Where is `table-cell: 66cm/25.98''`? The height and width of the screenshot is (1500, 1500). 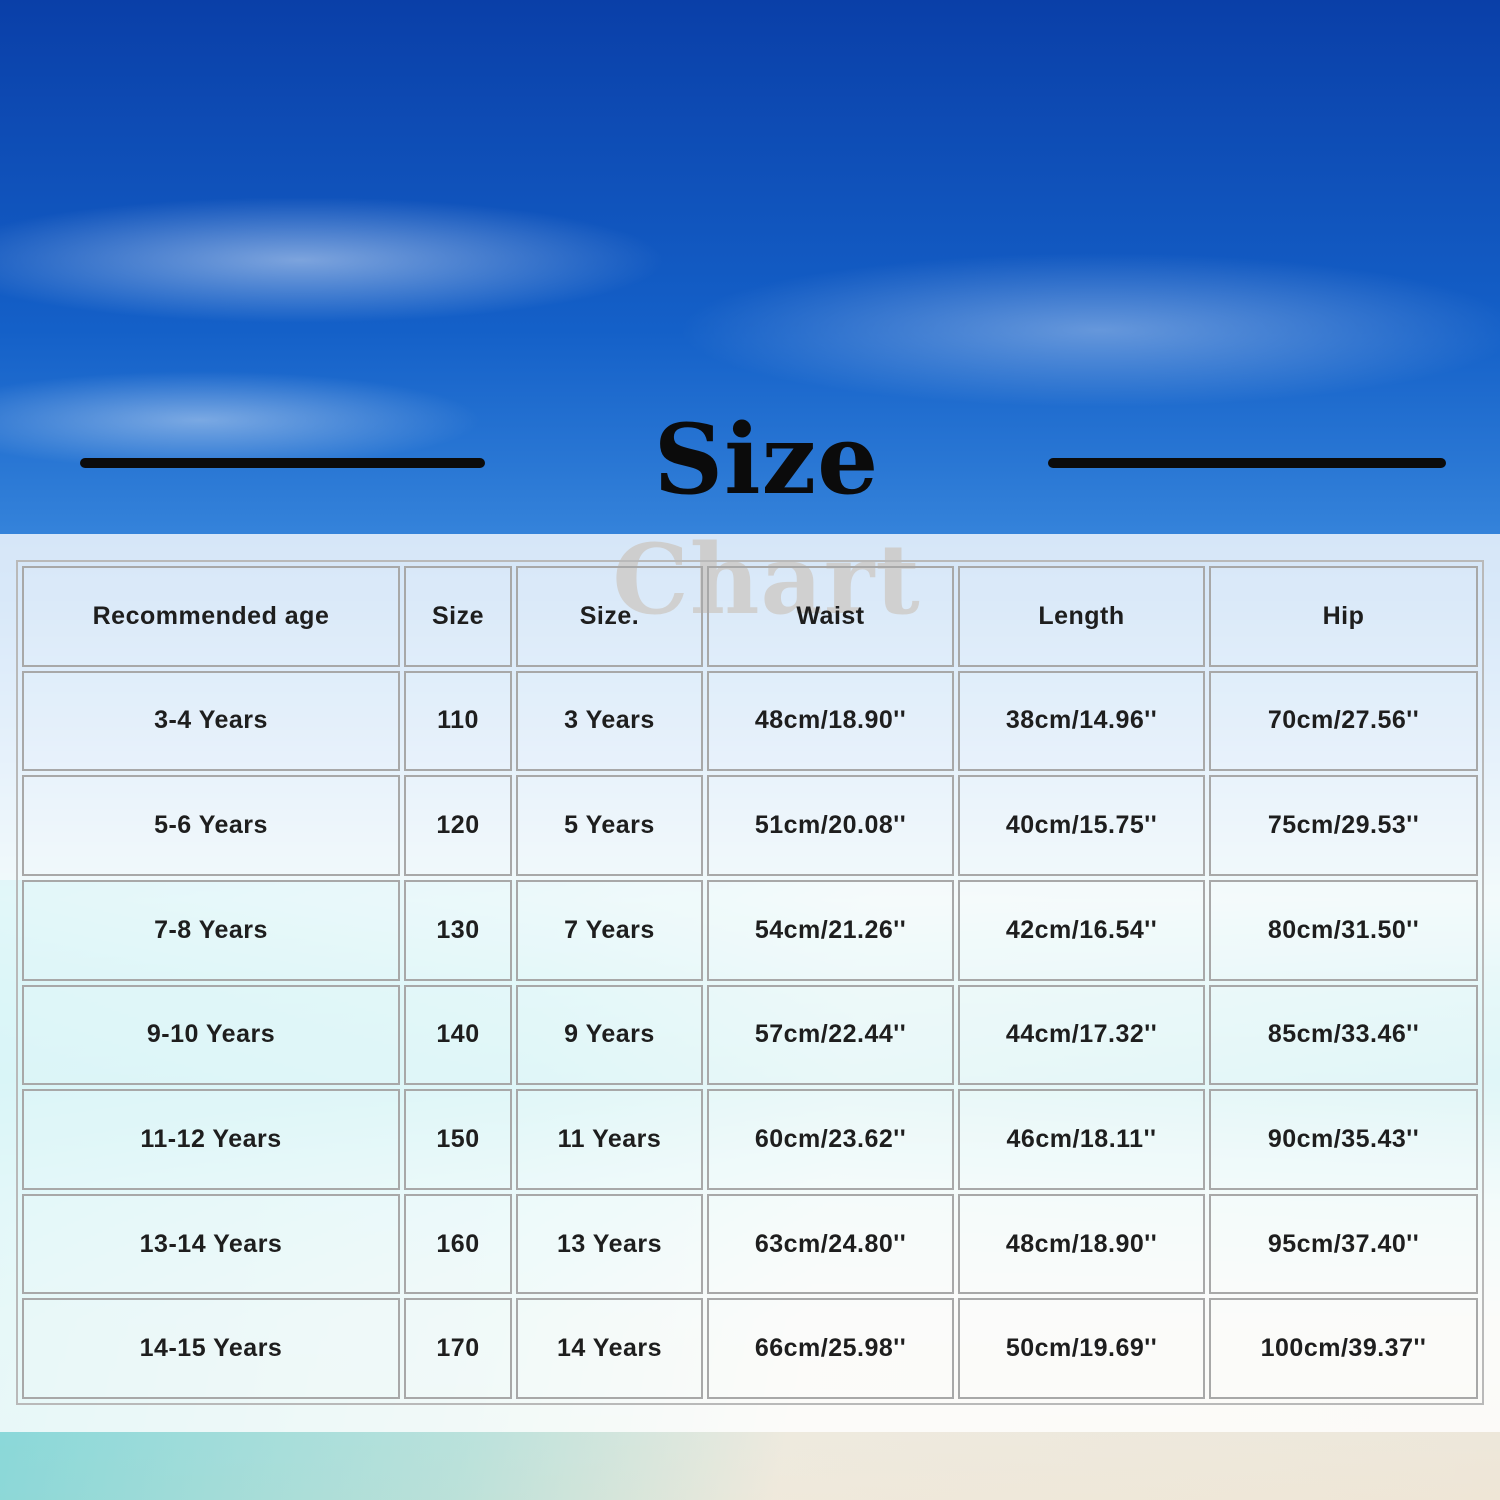
table-cell: 66cm/25.98'' is located at coordinates (830, 1348).